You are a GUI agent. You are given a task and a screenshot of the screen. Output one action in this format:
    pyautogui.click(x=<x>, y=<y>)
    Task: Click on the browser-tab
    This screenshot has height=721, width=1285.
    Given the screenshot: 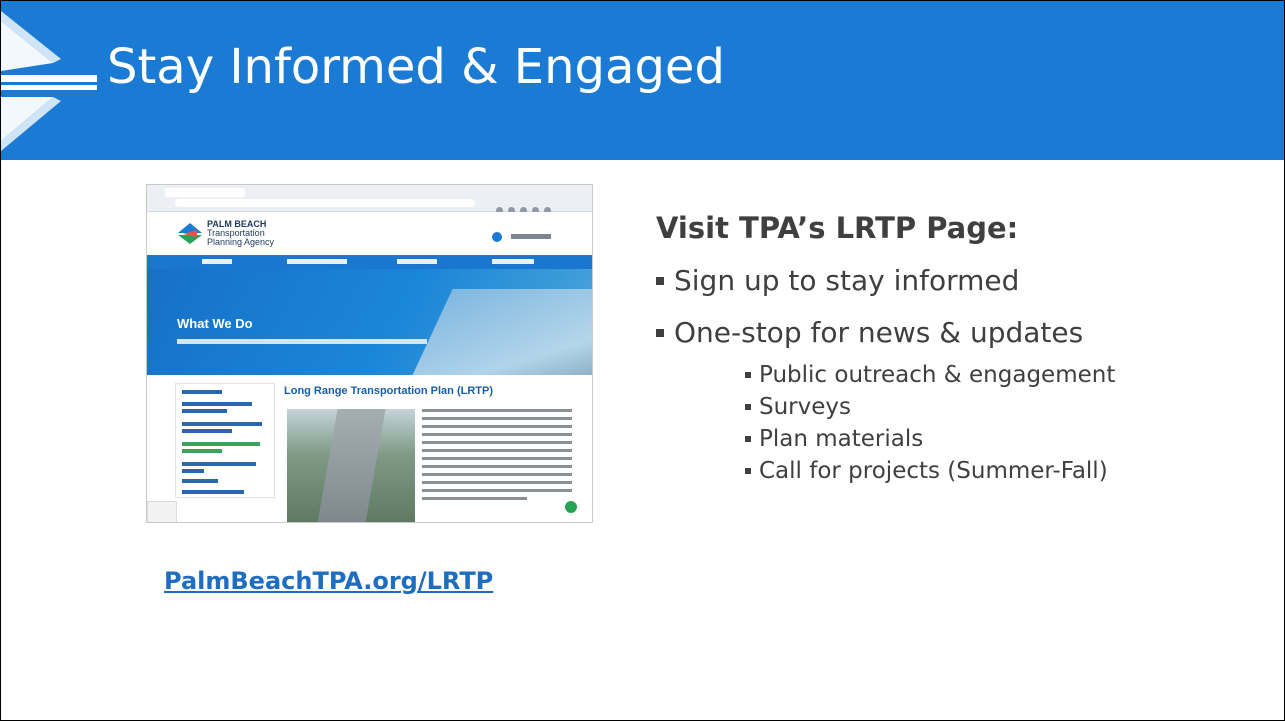 What is the action you would take?
    pyautogui.click(x=205, y=192)
    